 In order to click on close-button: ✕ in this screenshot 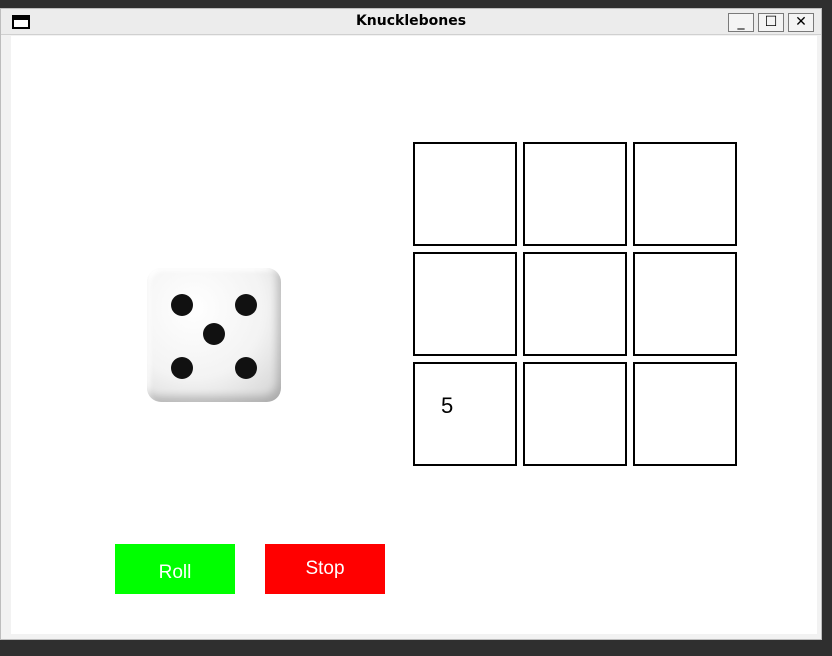, I will do `click(801, 22)`.